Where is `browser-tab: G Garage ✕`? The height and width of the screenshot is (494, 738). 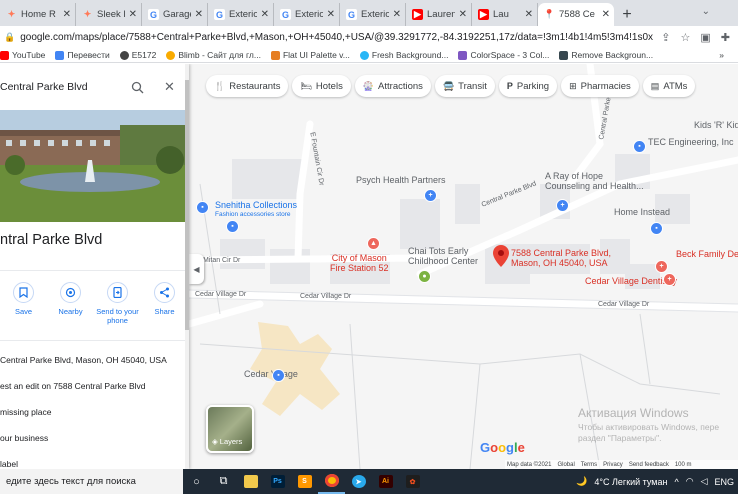 browser-tab: G Garage ✕ is located at coordinates (175, 14).